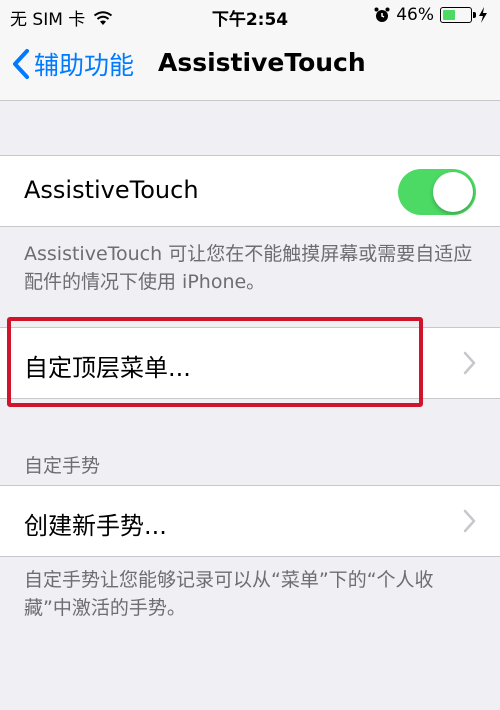 This screenshot has width=500, height=710. Describe the element at coordinates (415, 15) in the screenshot. I see `battery-percent: 46%` at that location.